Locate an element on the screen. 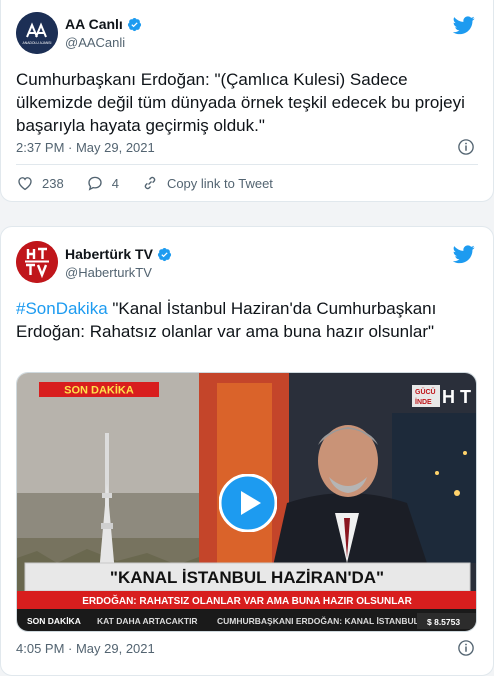 The height and width of the screenshot is (676, 494). like-count: 238 is located at coordinates (53, 183).